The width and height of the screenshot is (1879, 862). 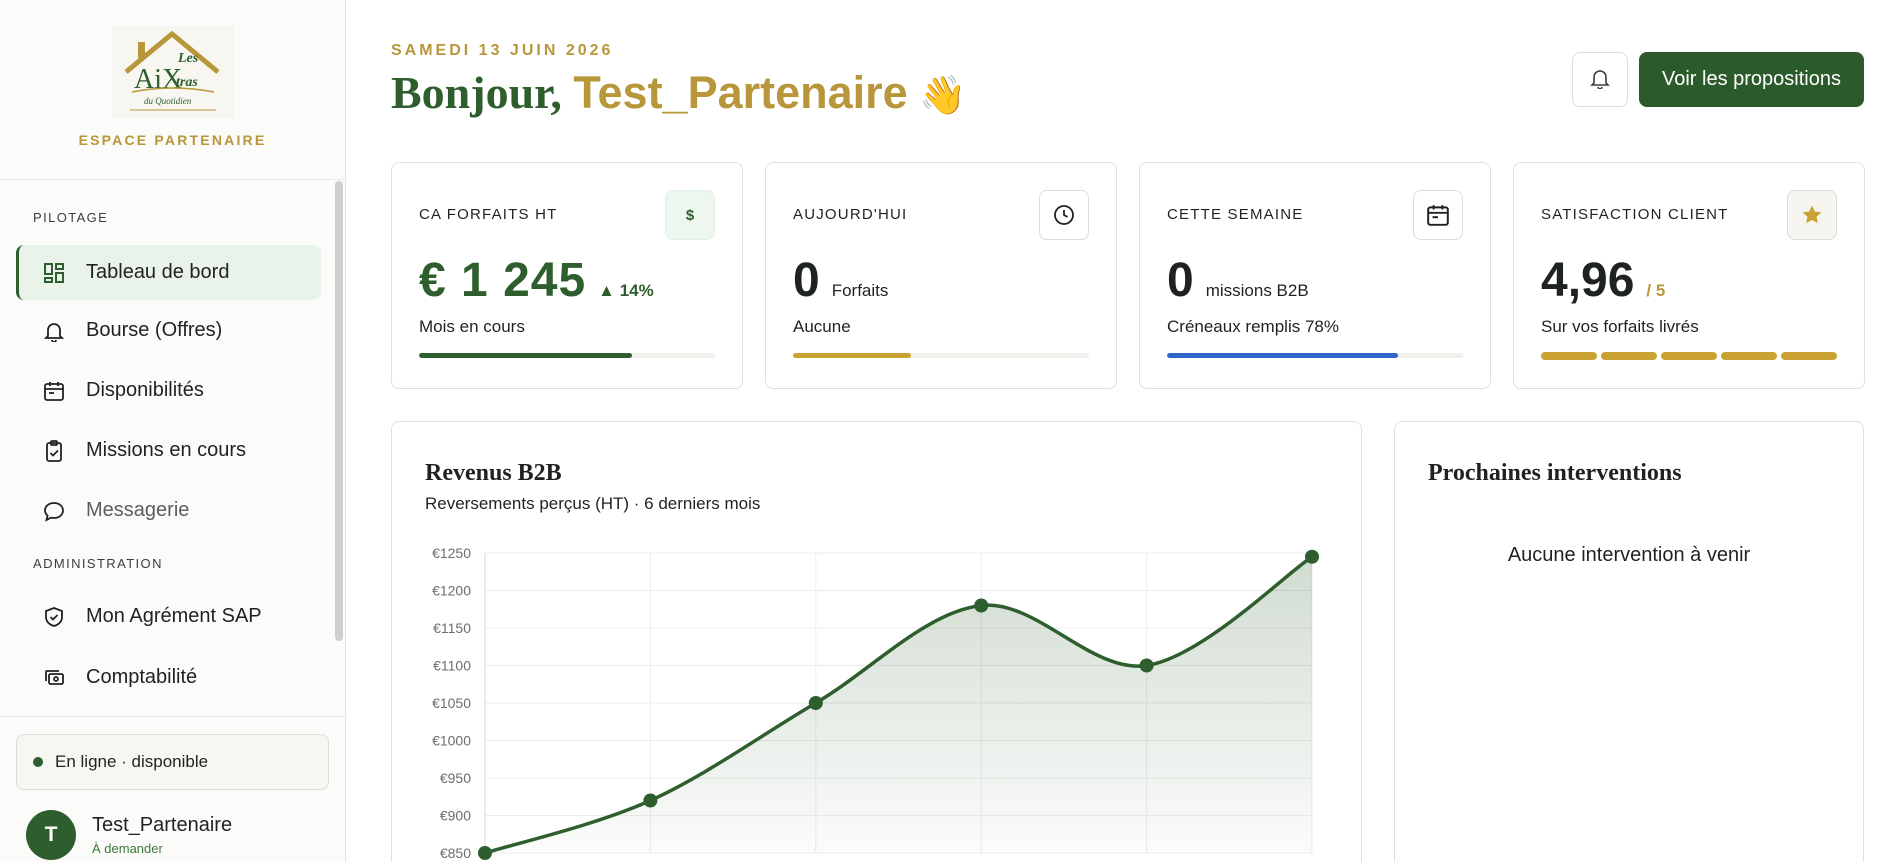 I want to click on y-tick-label: €850, so click(x=455, y=853).